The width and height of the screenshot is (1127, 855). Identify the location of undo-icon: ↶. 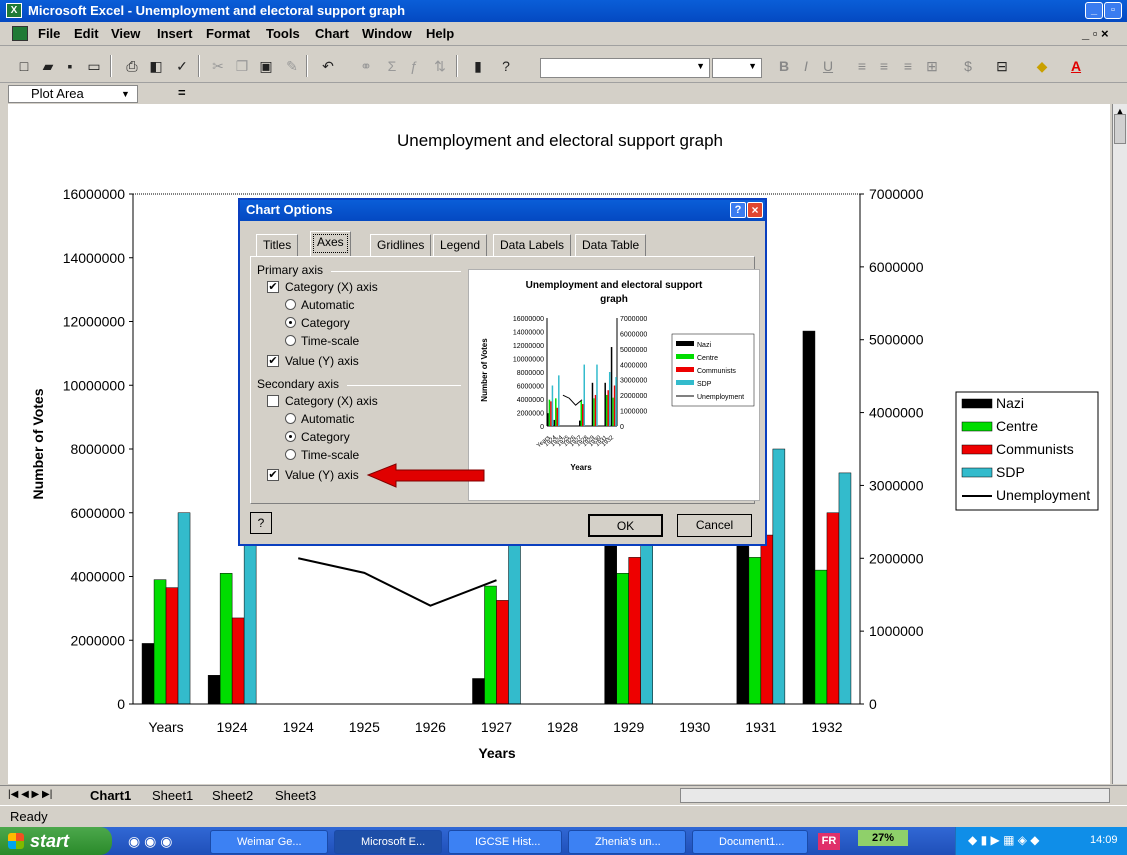
(328, 66).